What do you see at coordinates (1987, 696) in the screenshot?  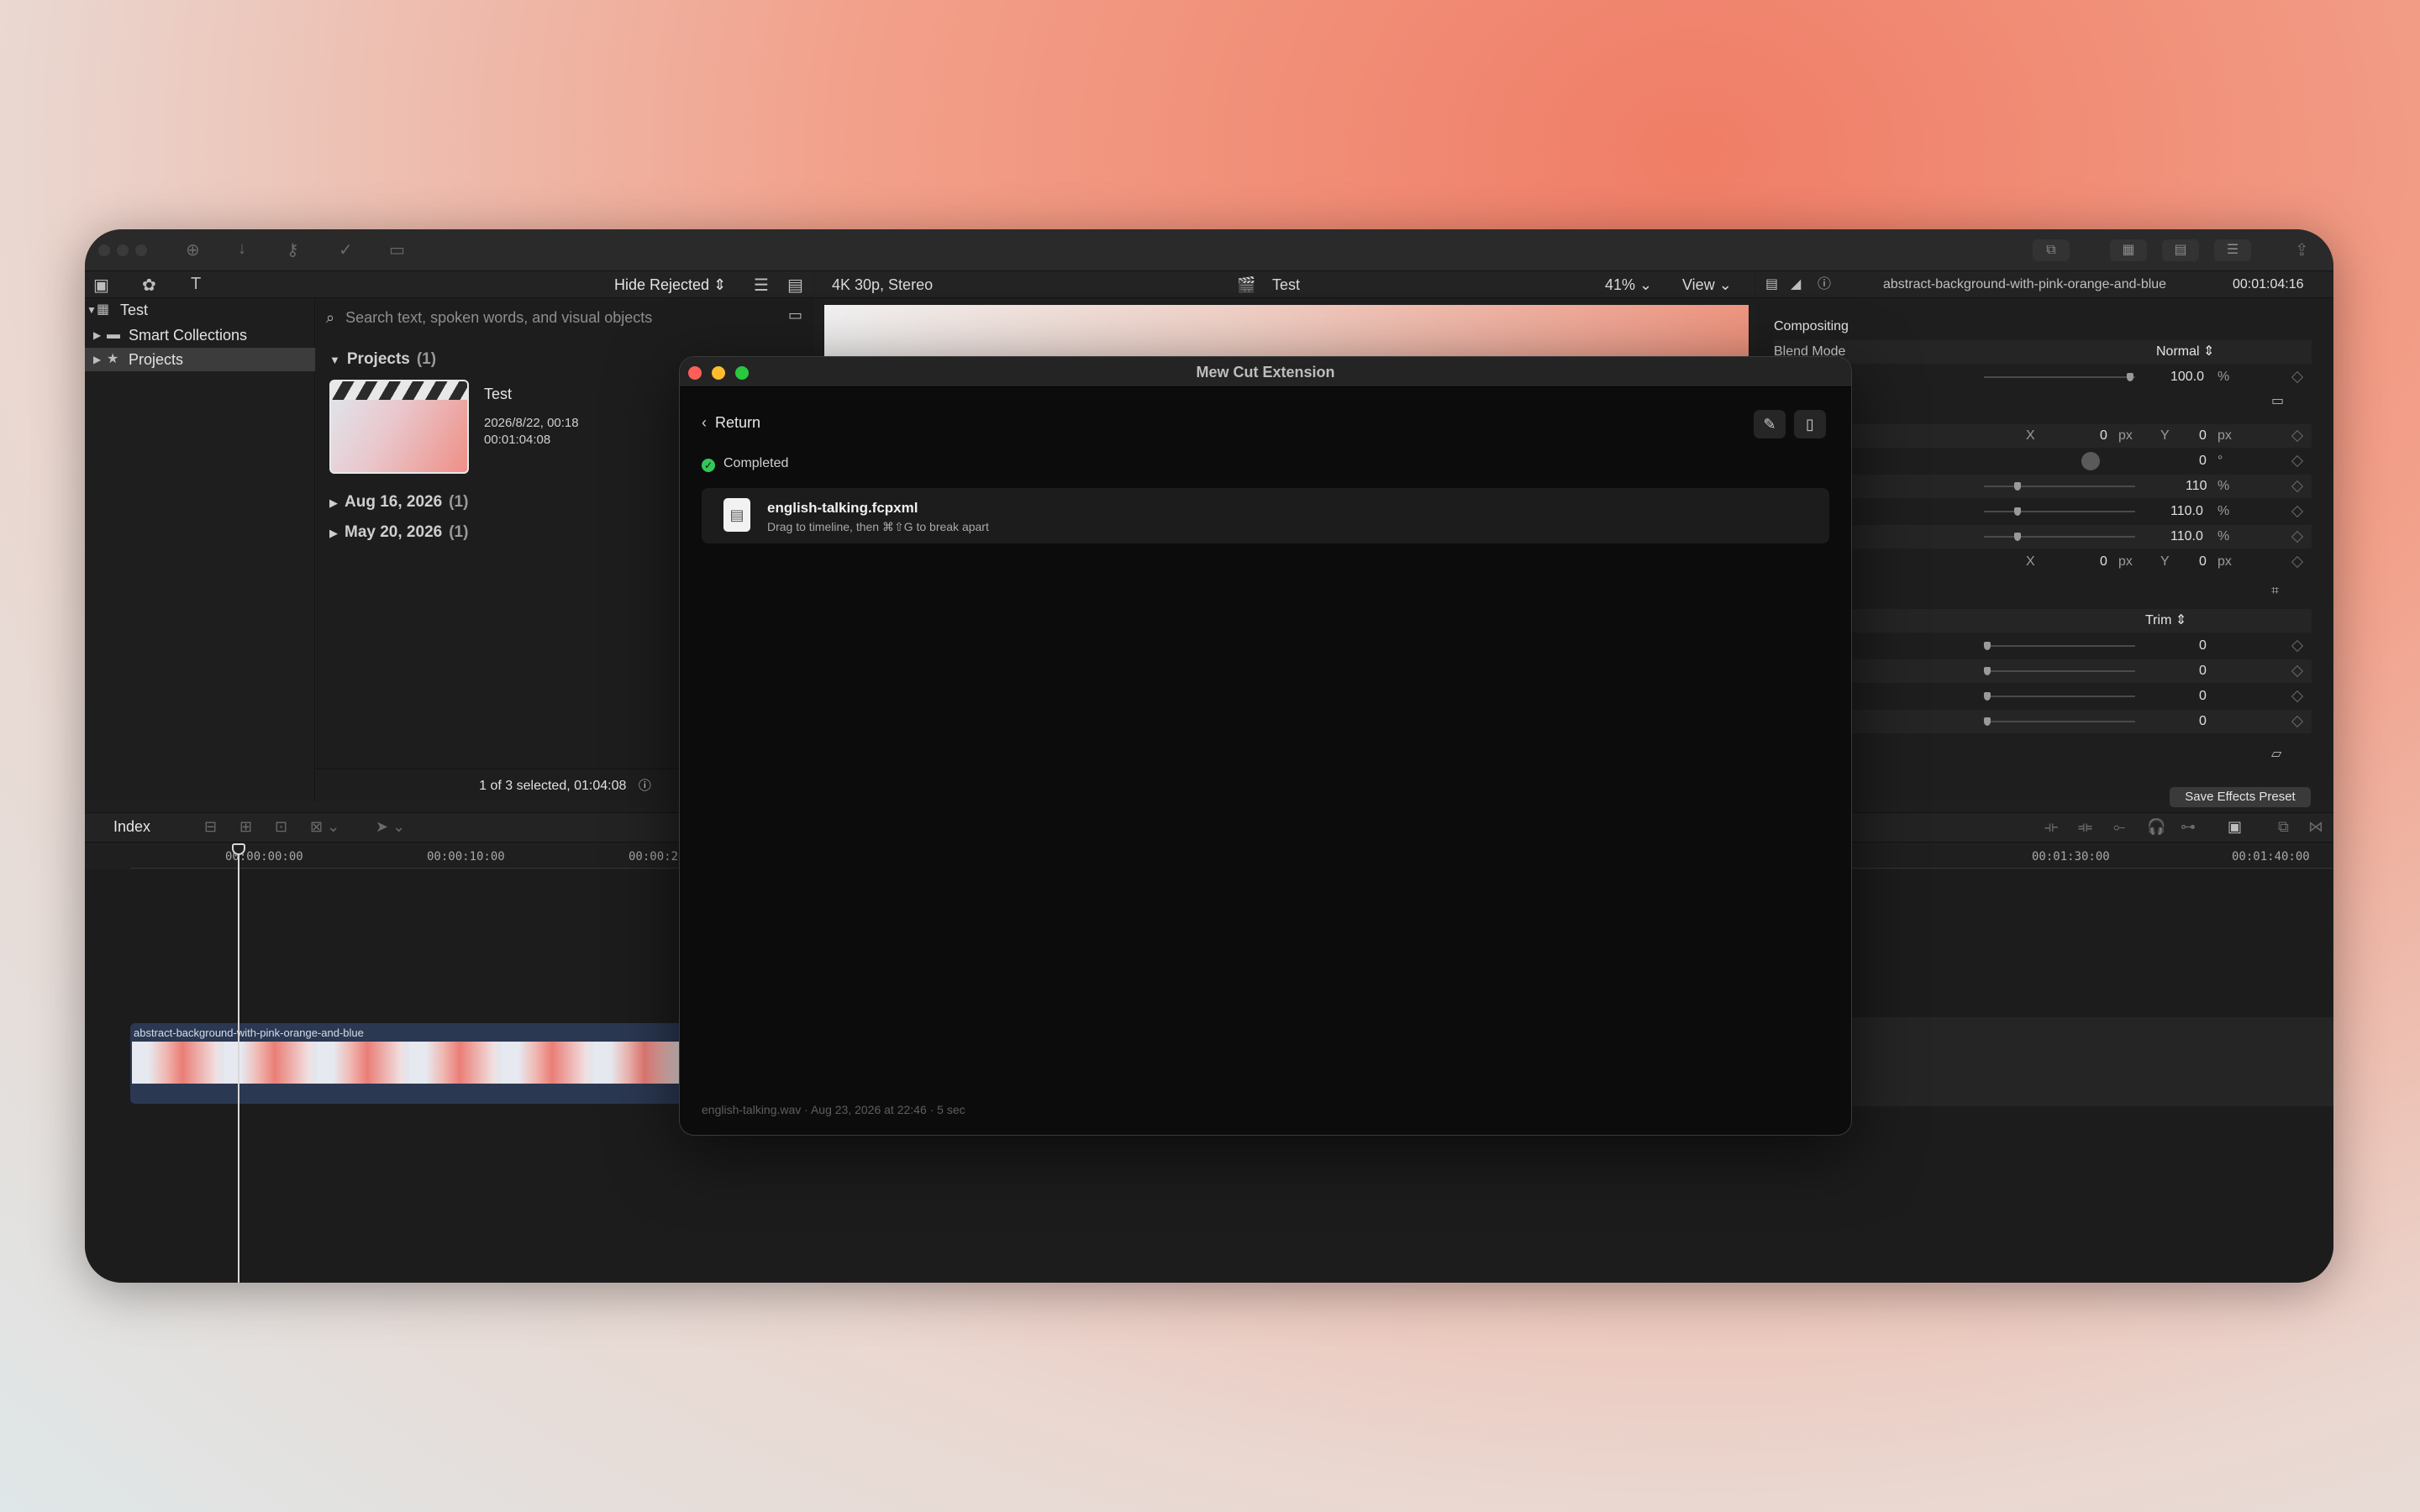 I see `crop-top-knob` at bounding box center [1987, 696].